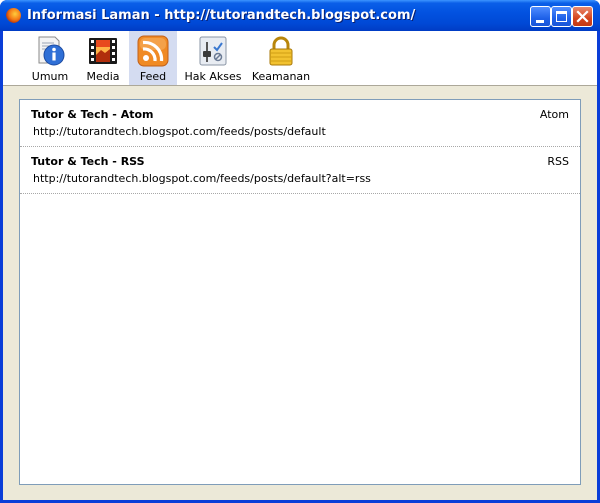  I want to click on tab-permissions: Hak Akses, so click(213, 58).